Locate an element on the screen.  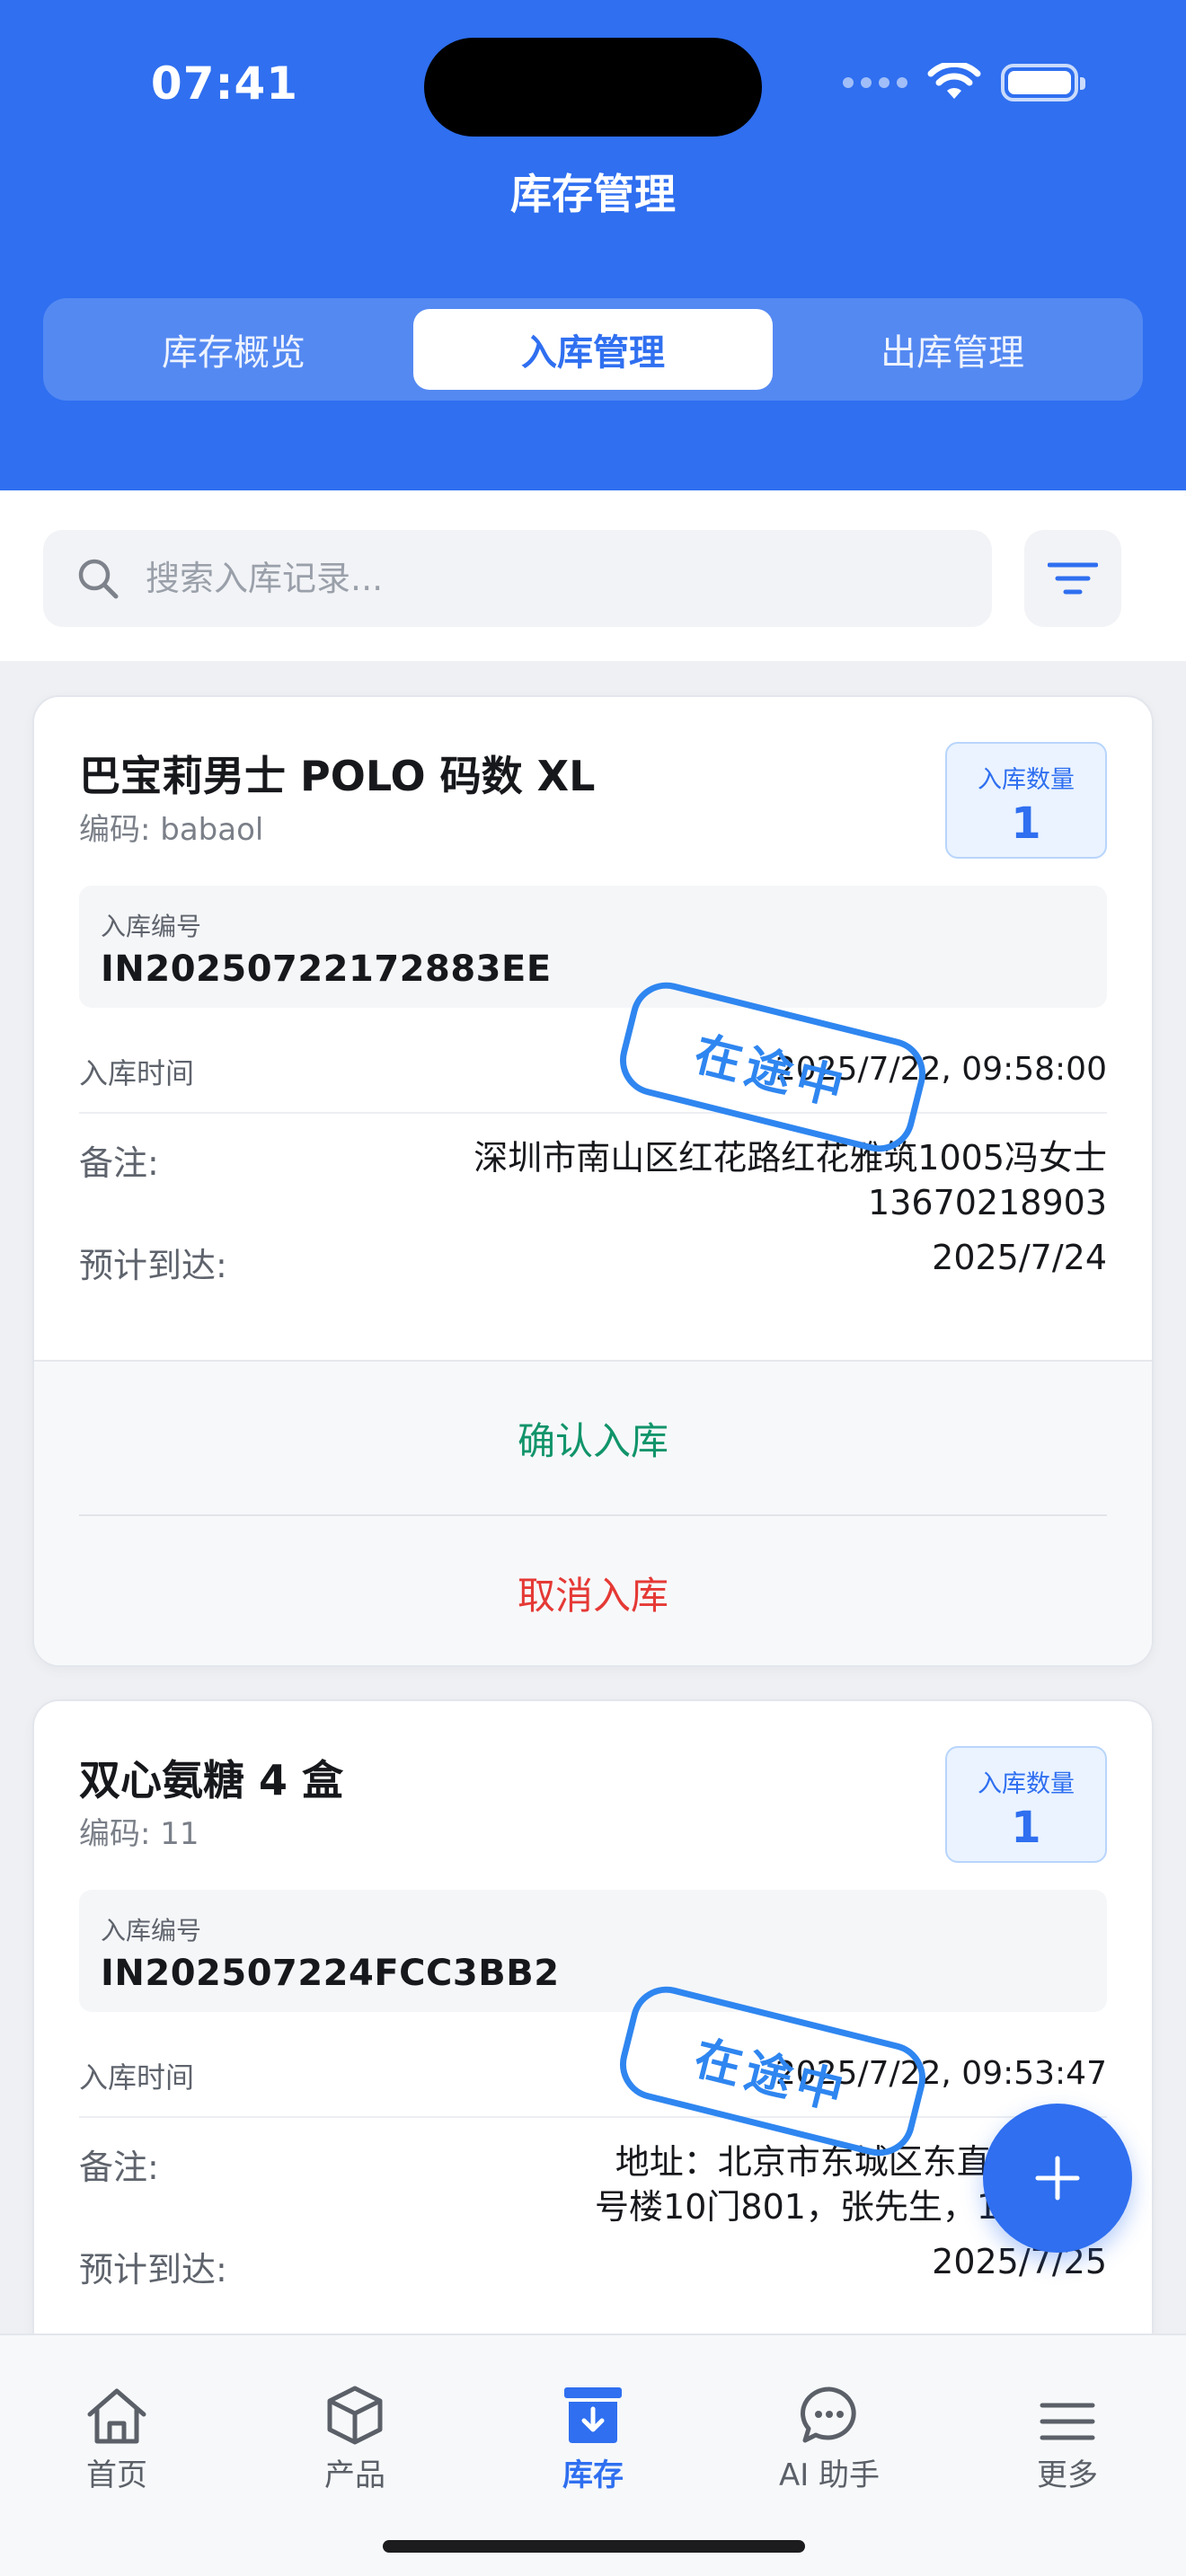
plus-icon is located at coordinates (1057, 2178).